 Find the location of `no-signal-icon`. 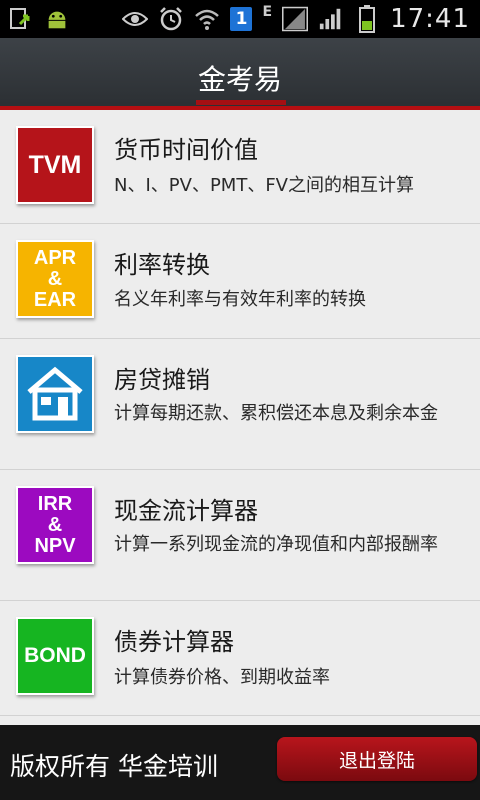

no-signal-icon is located at coordinates (295, 19).